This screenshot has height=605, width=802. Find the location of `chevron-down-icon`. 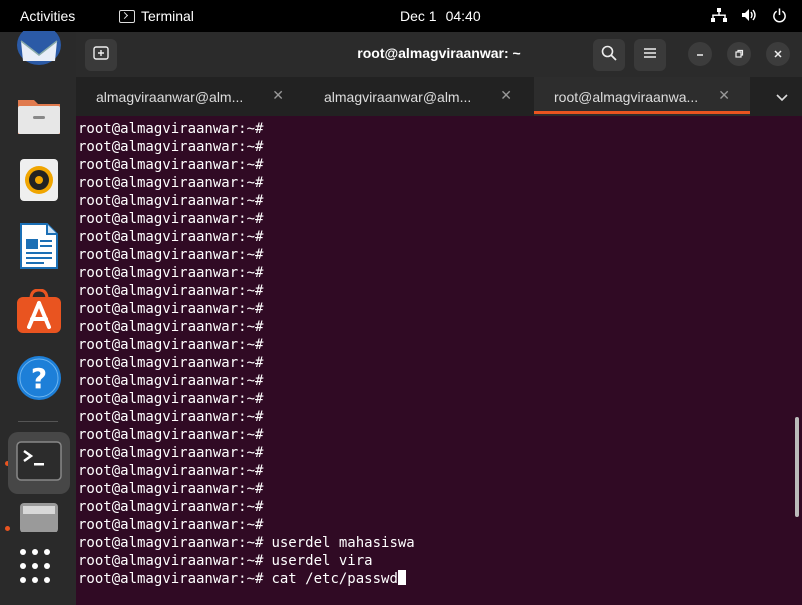

chevron-down-icon is located at coordinates (782, 98).